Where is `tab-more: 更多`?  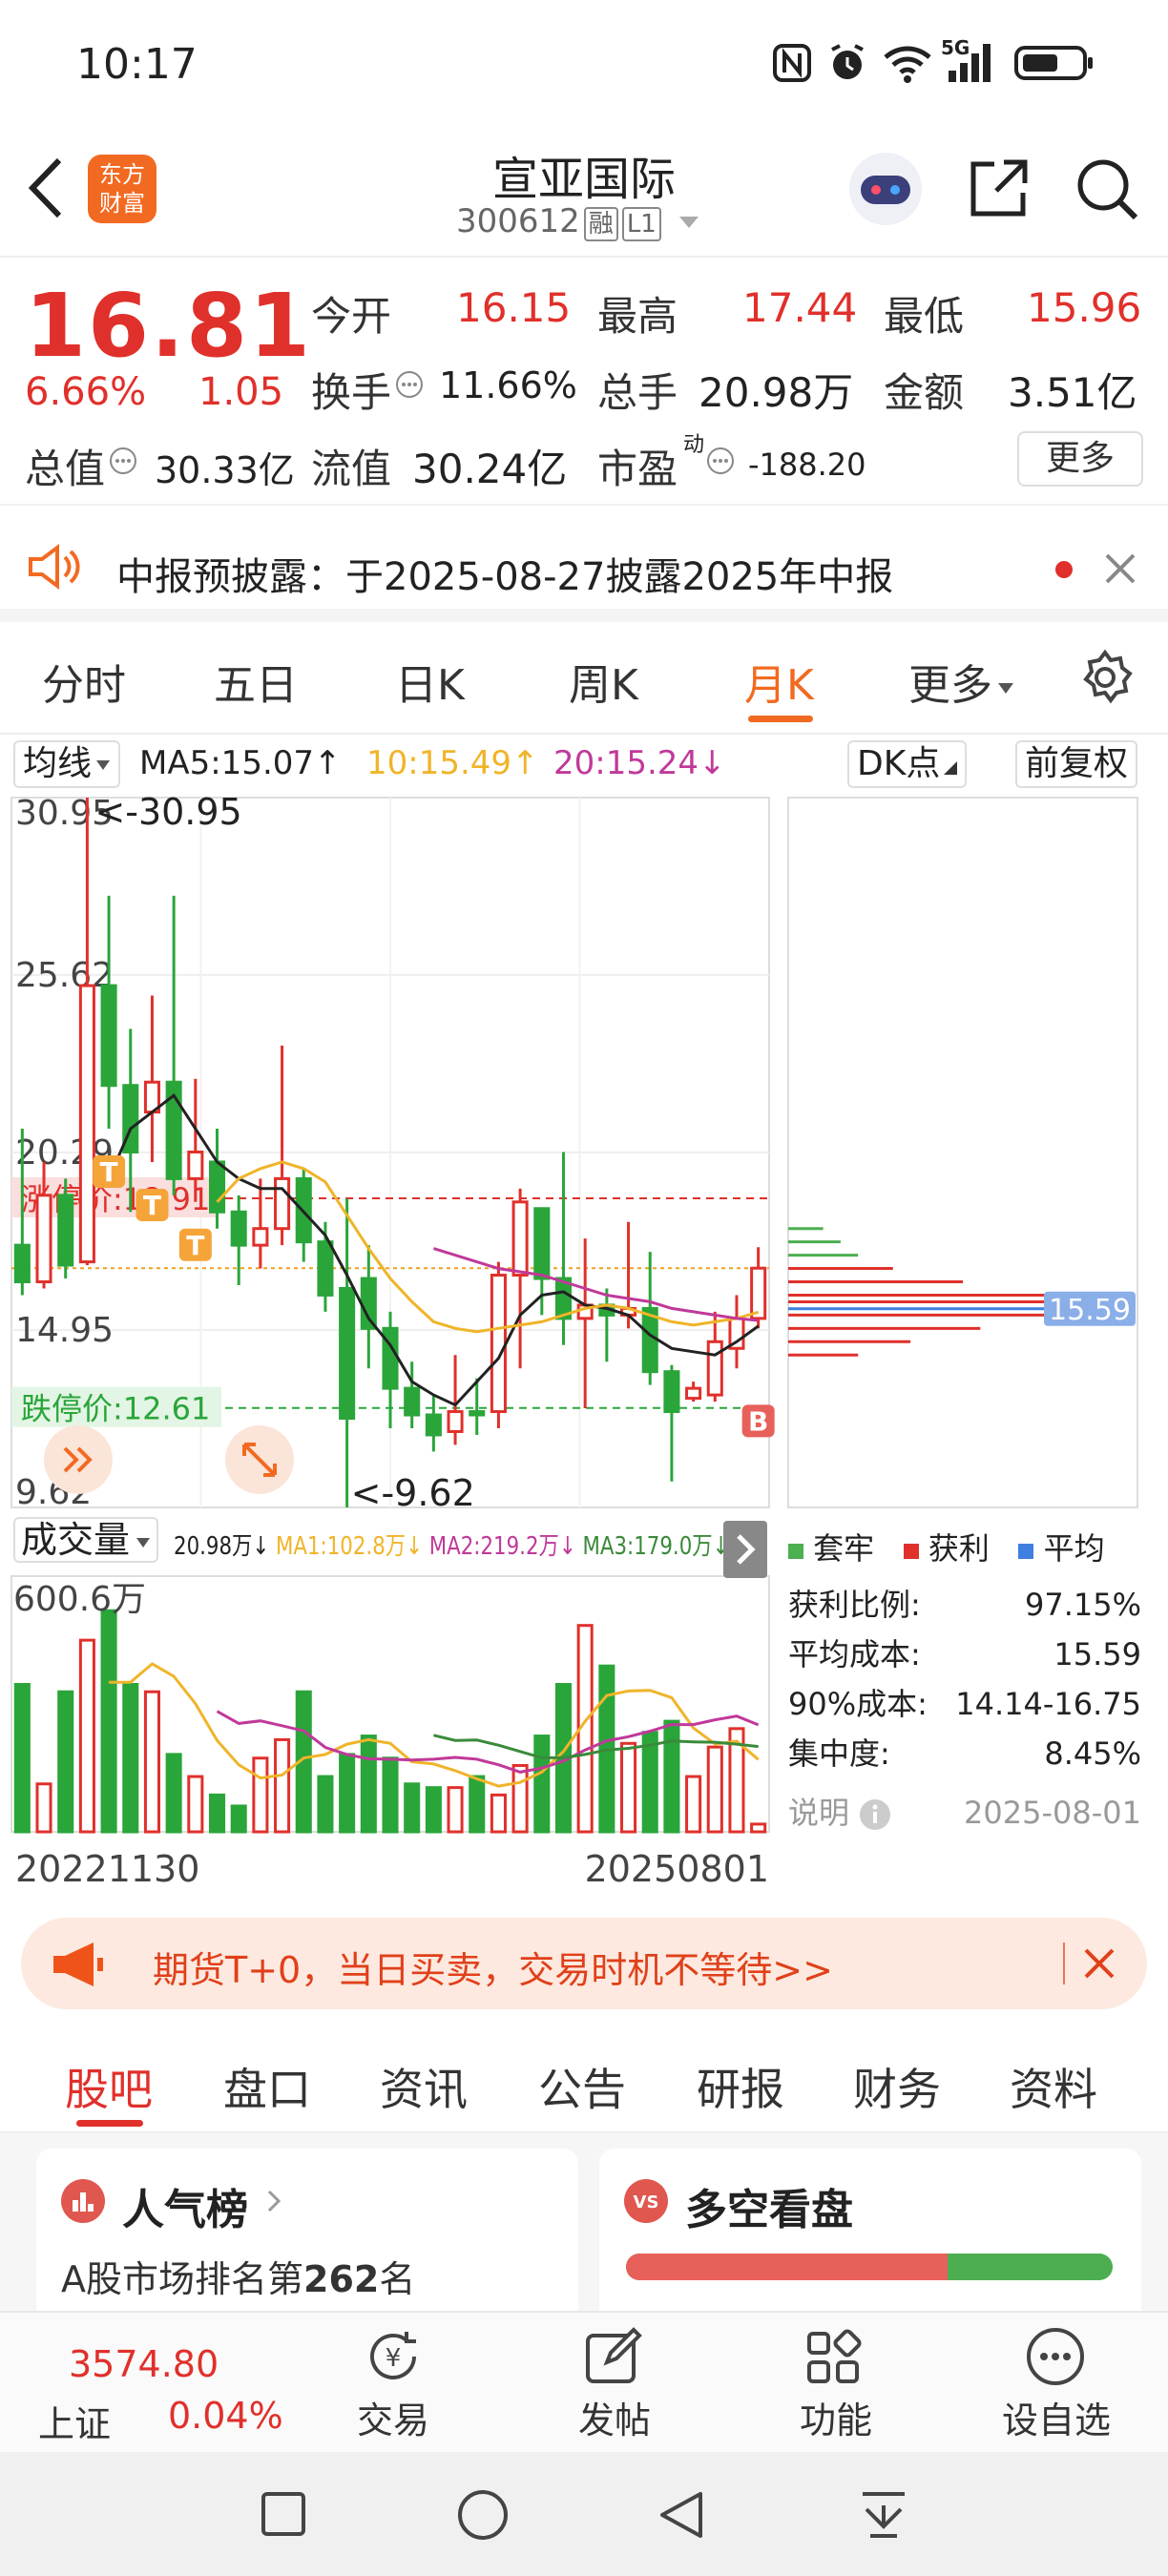 tab-more: 更多 is located at coordinates (961, 681).